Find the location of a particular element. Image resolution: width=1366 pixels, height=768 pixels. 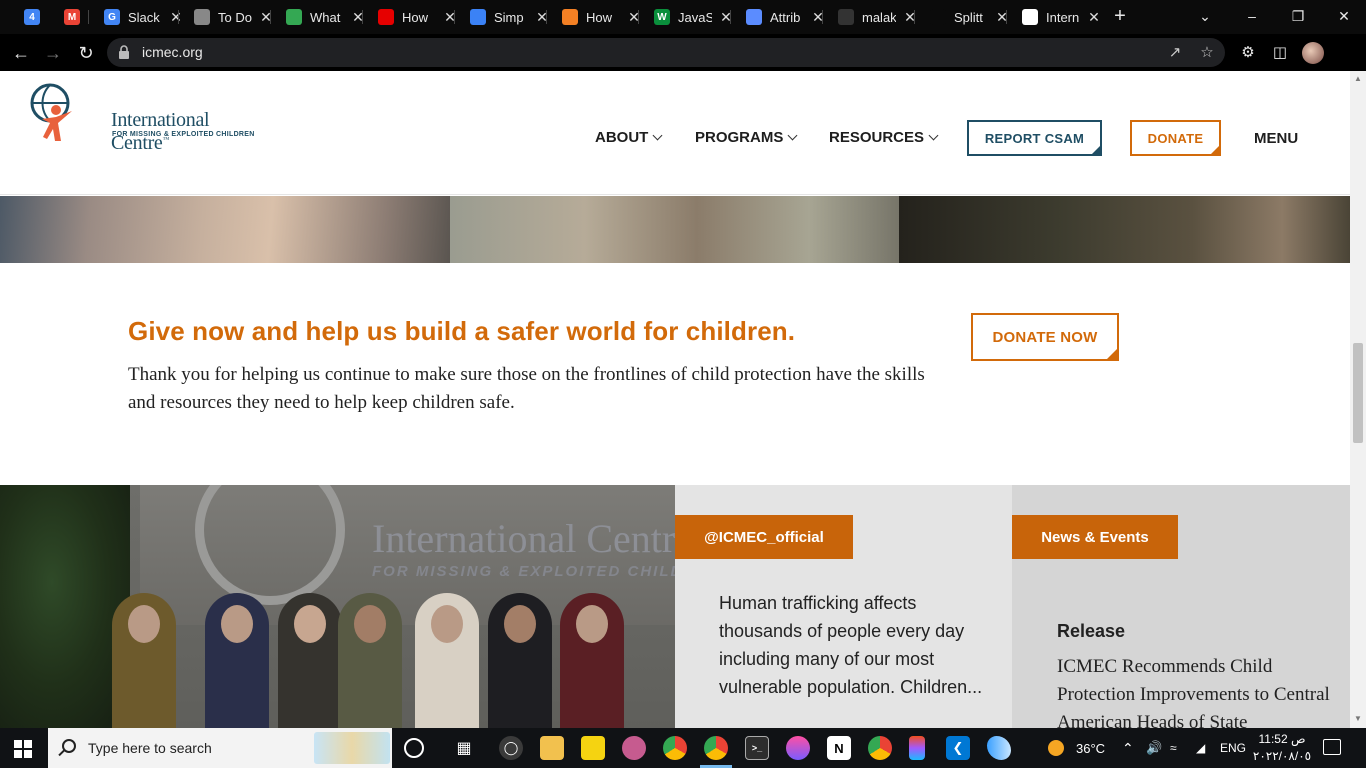

moon-icon is located at coordinates (754, 17).